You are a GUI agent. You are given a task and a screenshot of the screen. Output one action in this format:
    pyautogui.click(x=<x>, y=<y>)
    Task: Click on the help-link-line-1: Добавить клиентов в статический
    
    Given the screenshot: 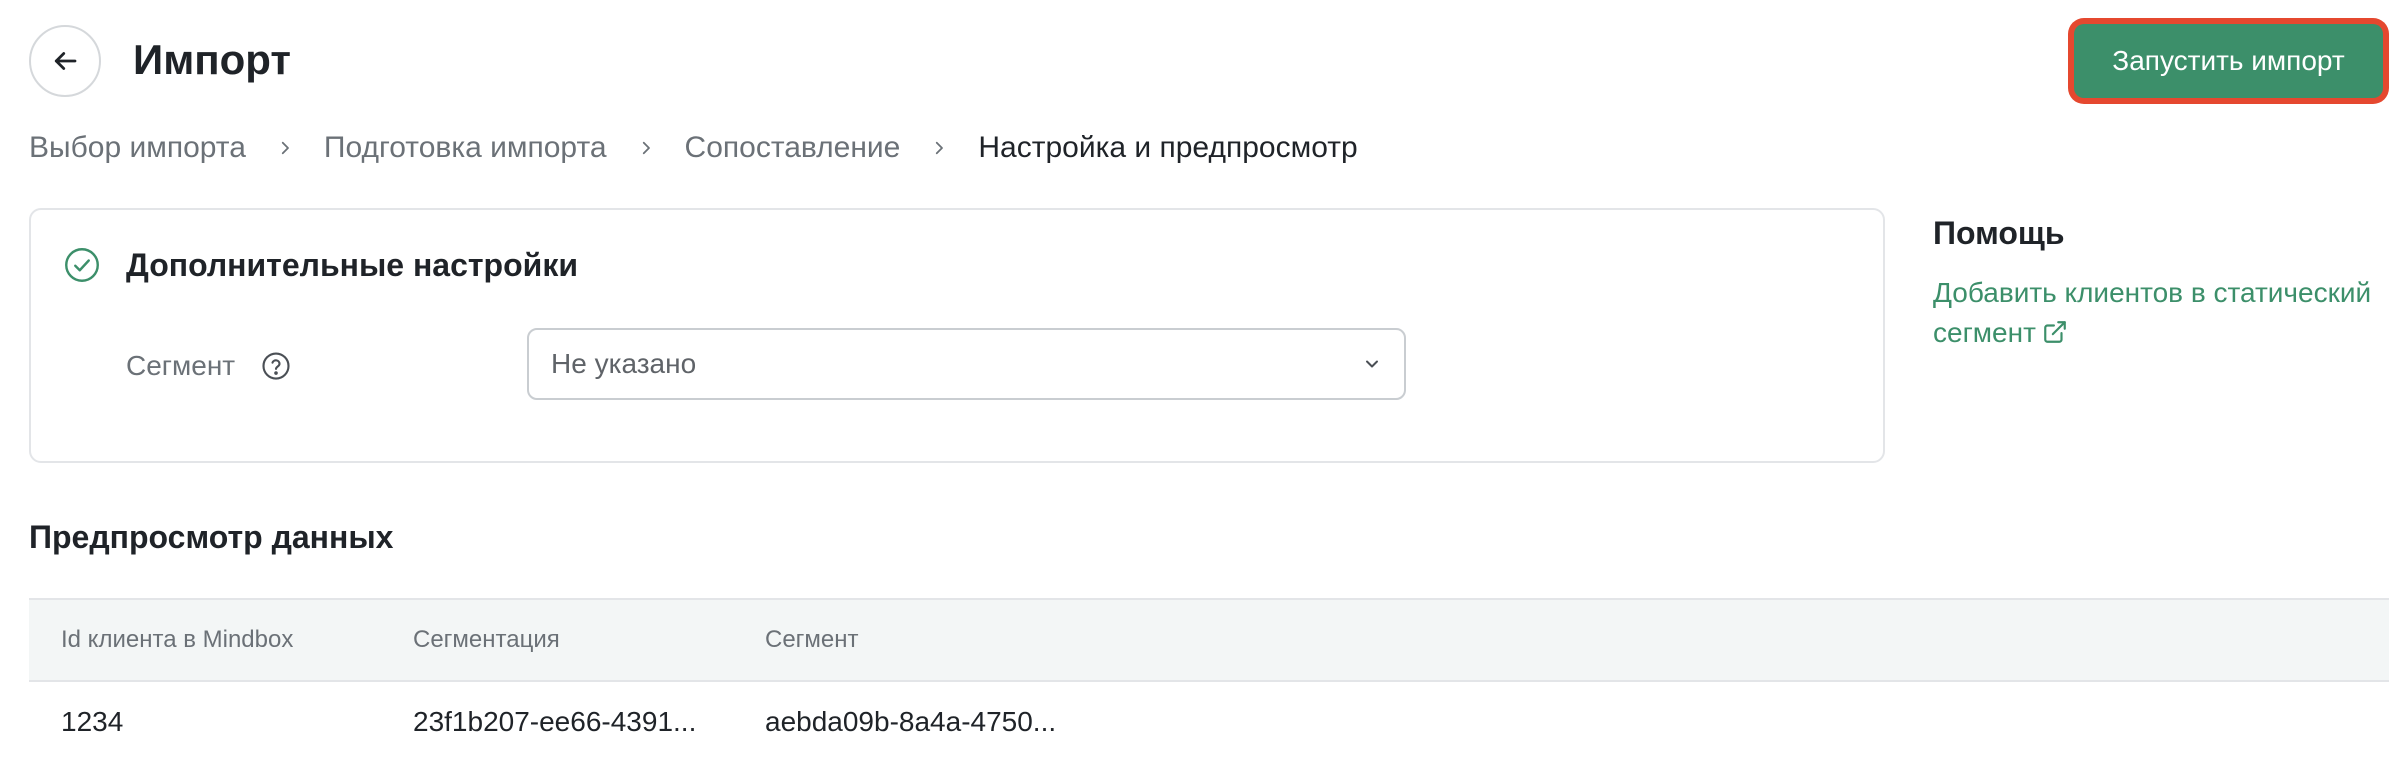 What is the action you would take?
    pyautogui.click(x=2152, y=292)
    